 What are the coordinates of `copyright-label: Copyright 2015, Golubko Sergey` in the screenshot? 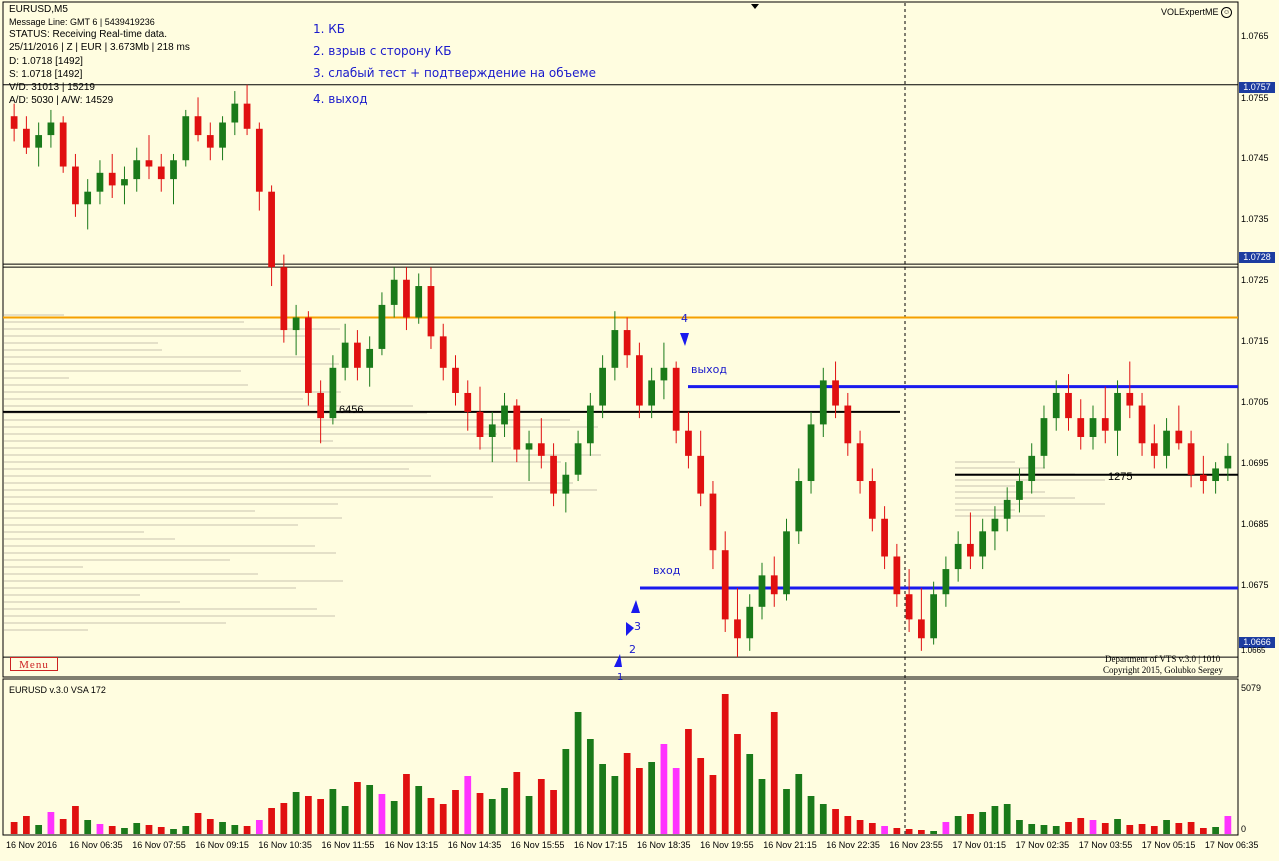 It's located at (1163, 670).